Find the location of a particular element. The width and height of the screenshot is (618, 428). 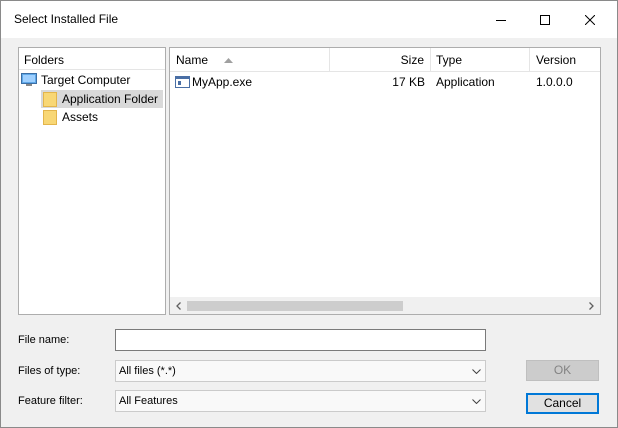

ok-button: OK is located at coordinates (562, 370).